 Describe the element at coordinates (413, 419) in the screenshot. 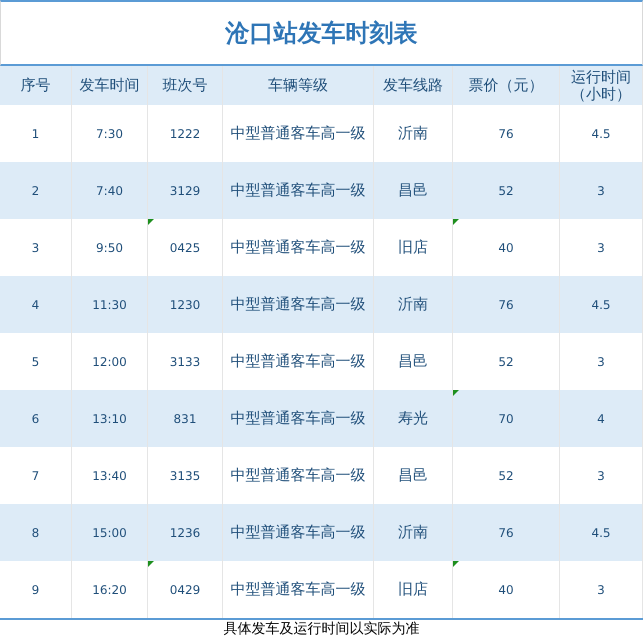

I see `table-cell-text: 寿光` at that location.